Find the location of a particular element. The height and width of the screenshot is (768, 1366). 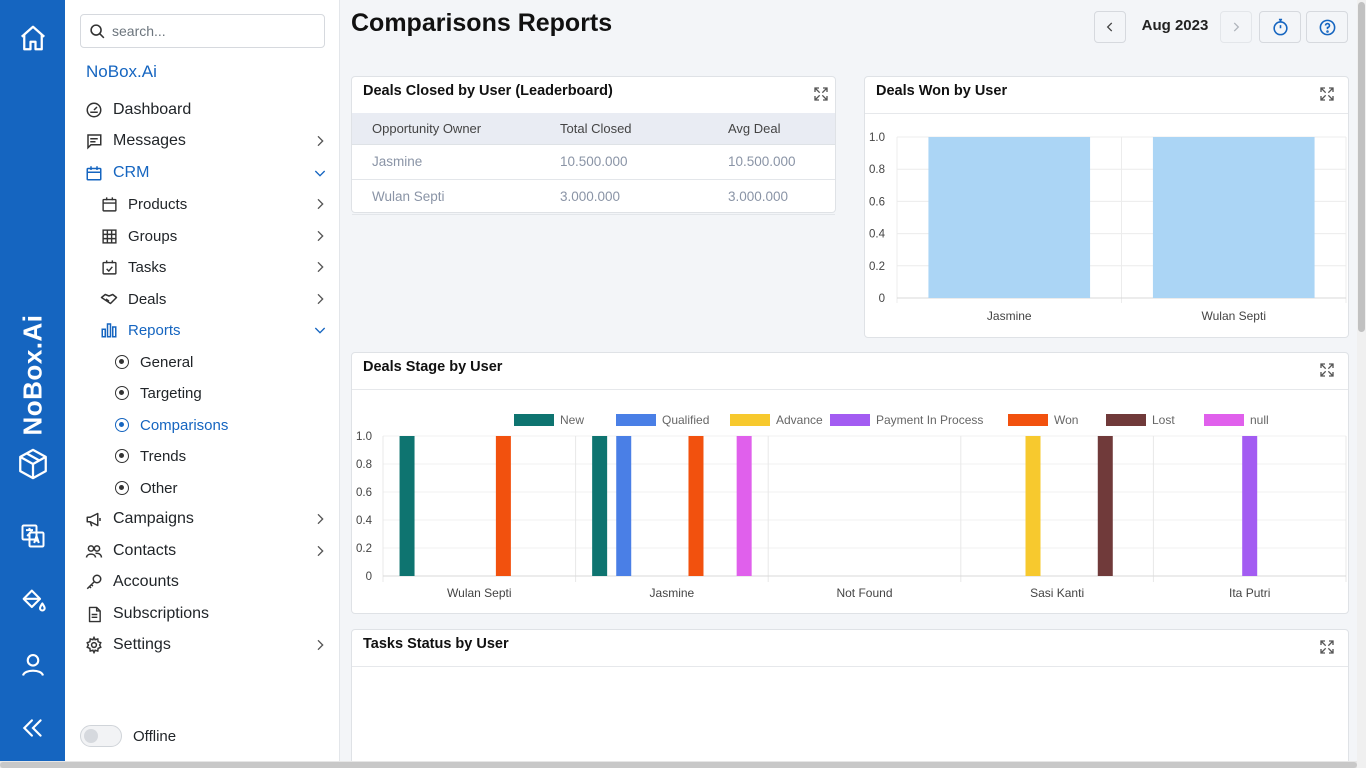

paint-bucket-icon is located at coordinates (33, 600).